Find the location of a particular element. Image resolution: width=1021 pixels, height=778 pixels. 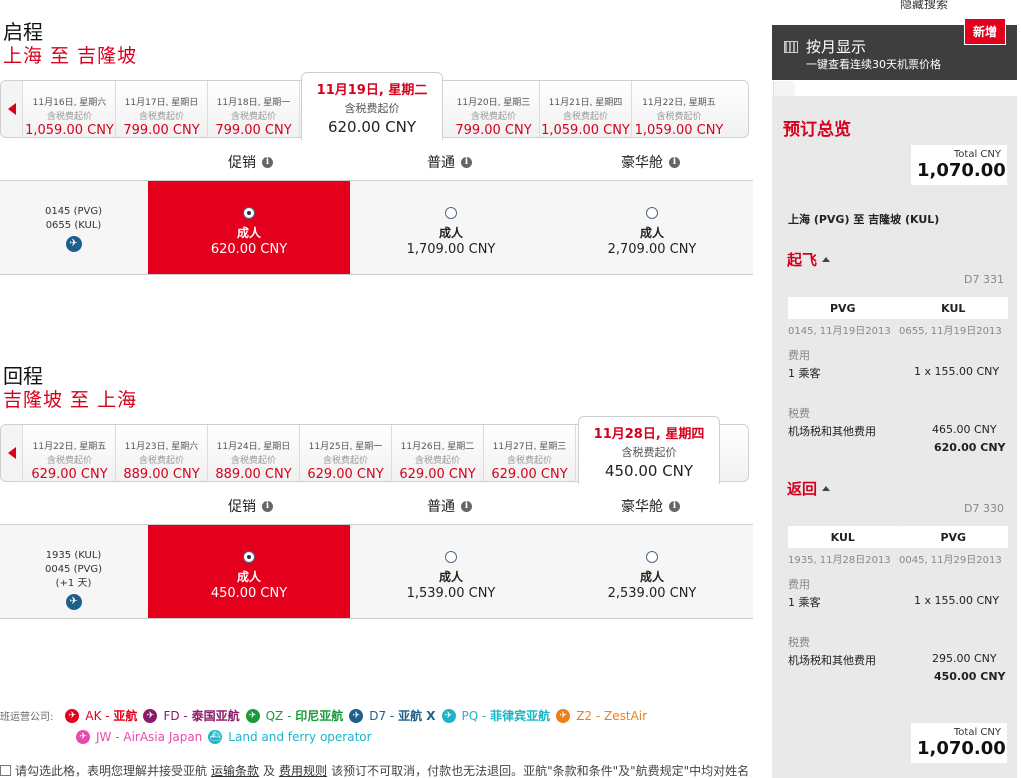

outbound-date-cell: 11月17日, 星期日 含税费起价 799.00 CNY is located at coordinates (162, 109).